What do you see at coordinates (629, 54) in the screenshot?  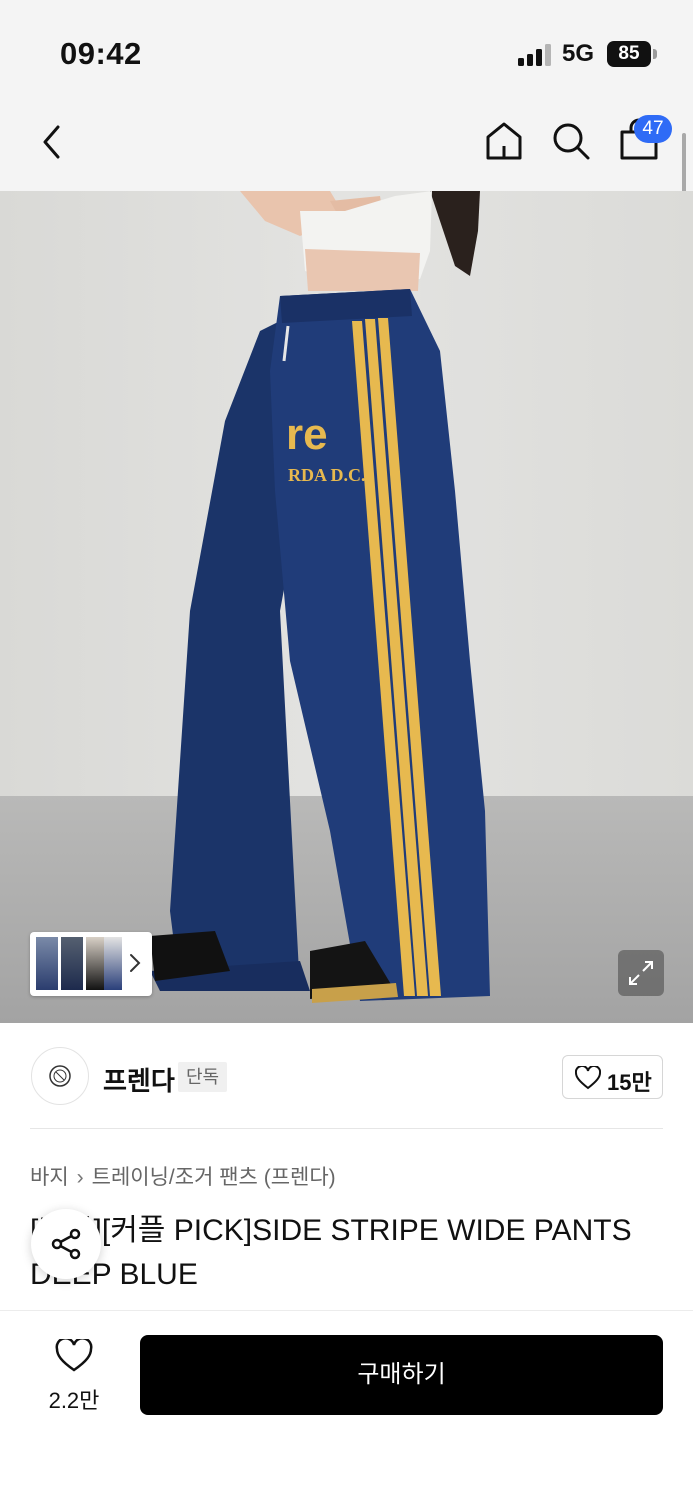 I see `battery-level: 85` at bounding box center [629, 54].